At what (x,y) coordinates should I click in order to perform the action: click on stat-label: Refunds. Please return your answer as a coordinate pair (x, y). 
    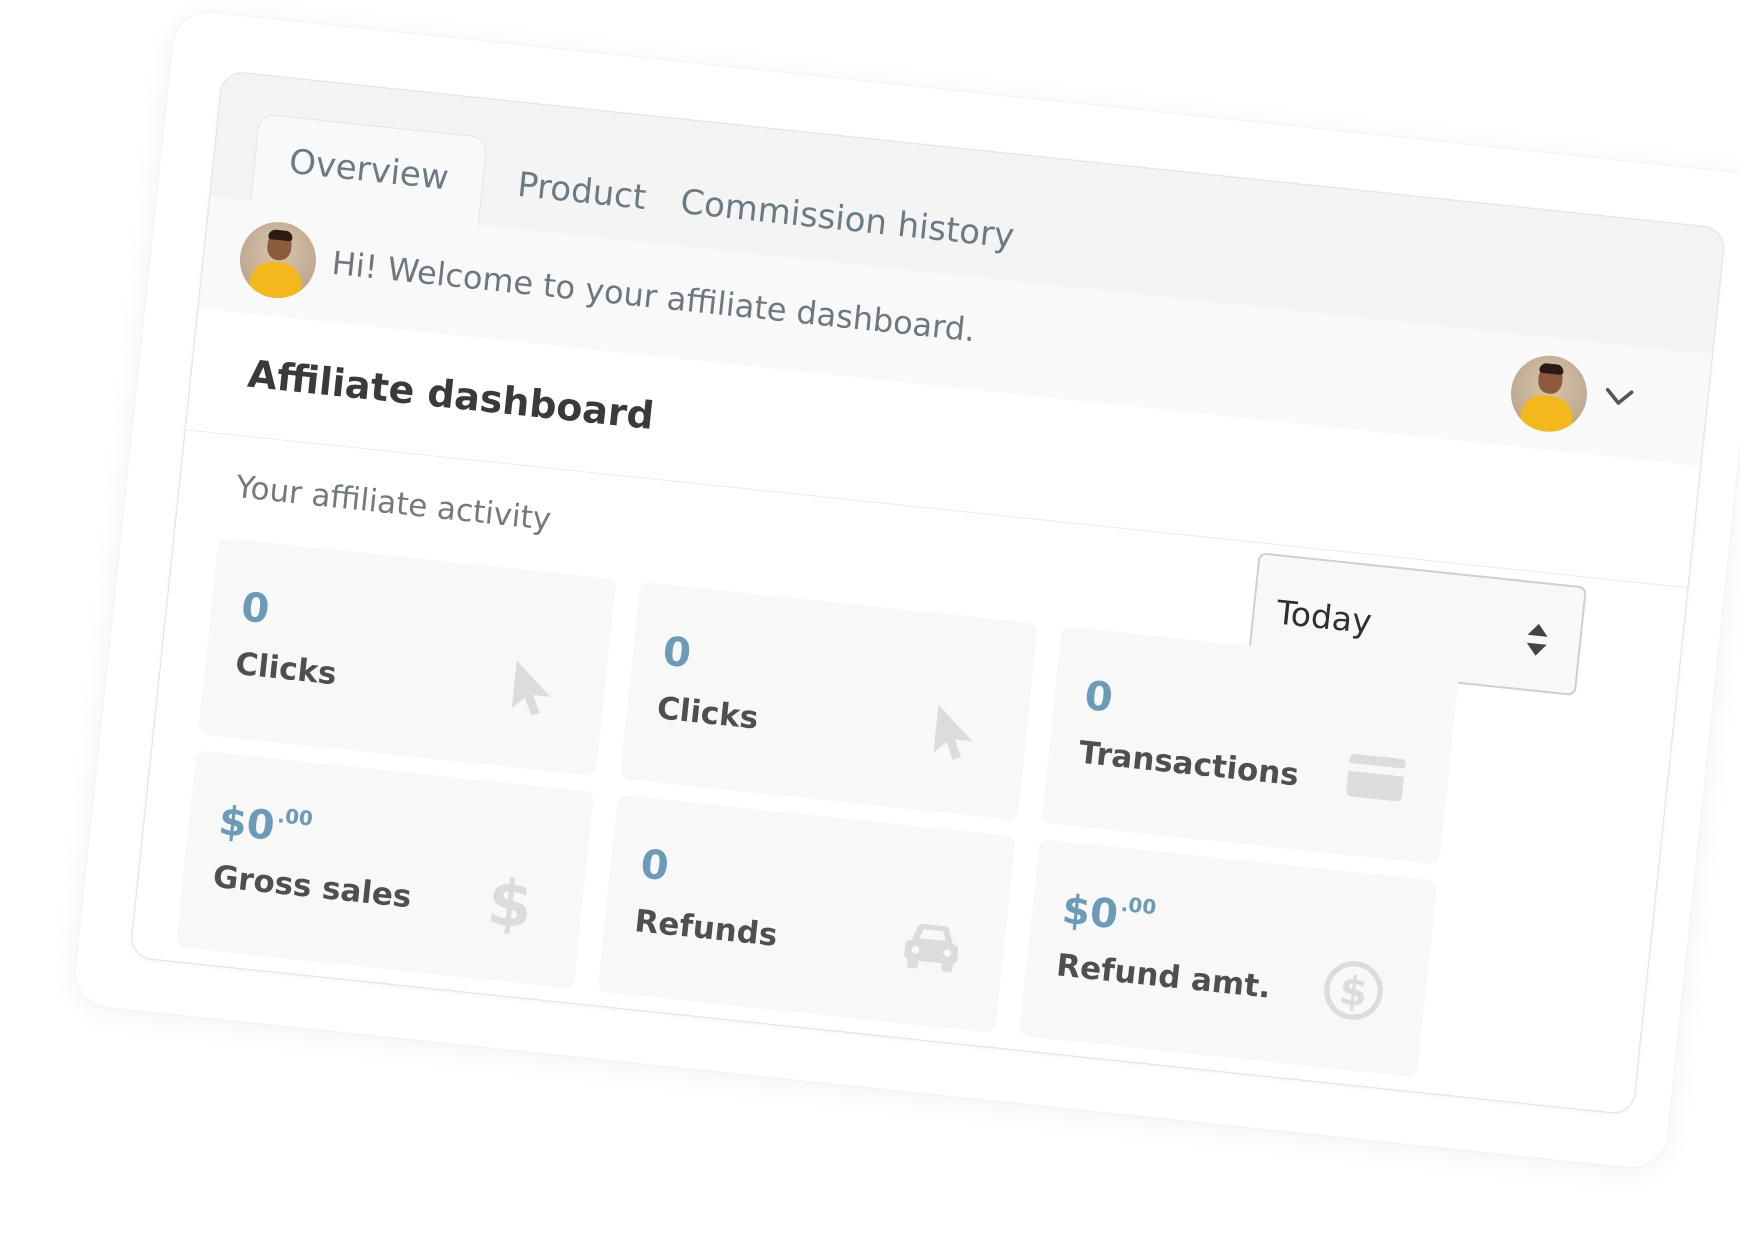
    Looking at the image, I should click on (706, 928).